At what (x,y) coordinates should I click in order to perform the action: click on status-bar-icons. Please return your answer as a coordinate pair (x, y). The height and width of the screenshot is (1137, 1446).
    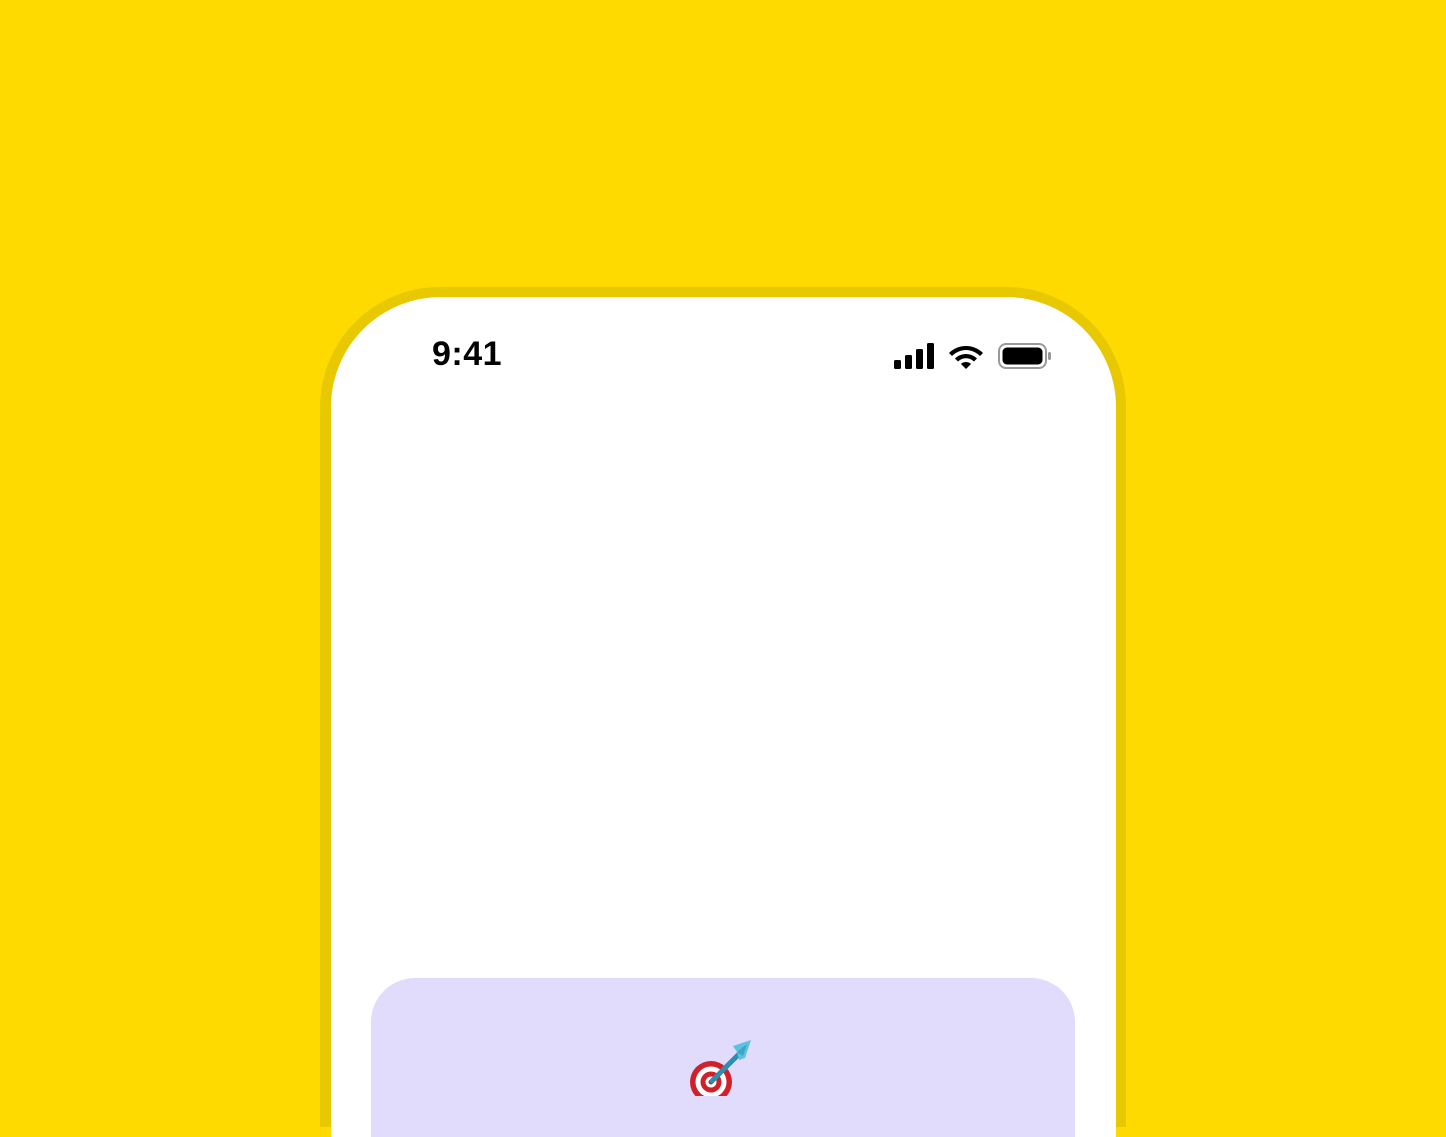
    Looking at the image, I should click on (973, 356).